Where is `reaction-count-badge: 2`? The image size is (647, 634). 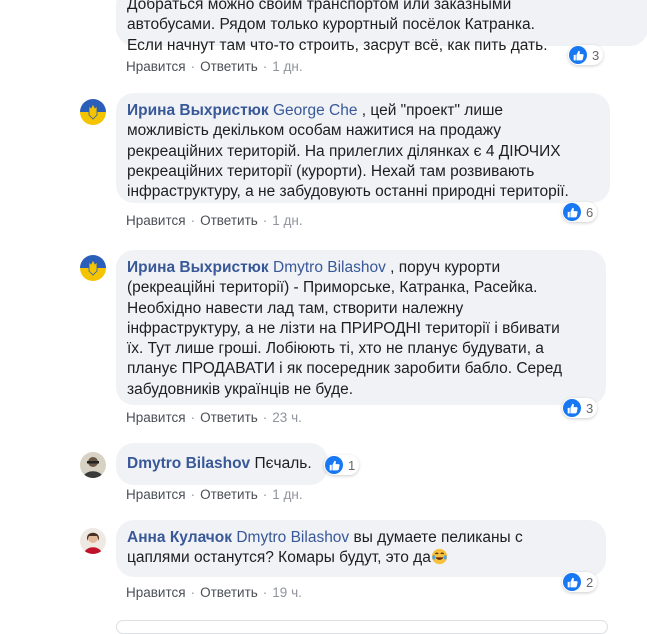 reaction-count-badge: 2 is located at coordinates (580, 582).